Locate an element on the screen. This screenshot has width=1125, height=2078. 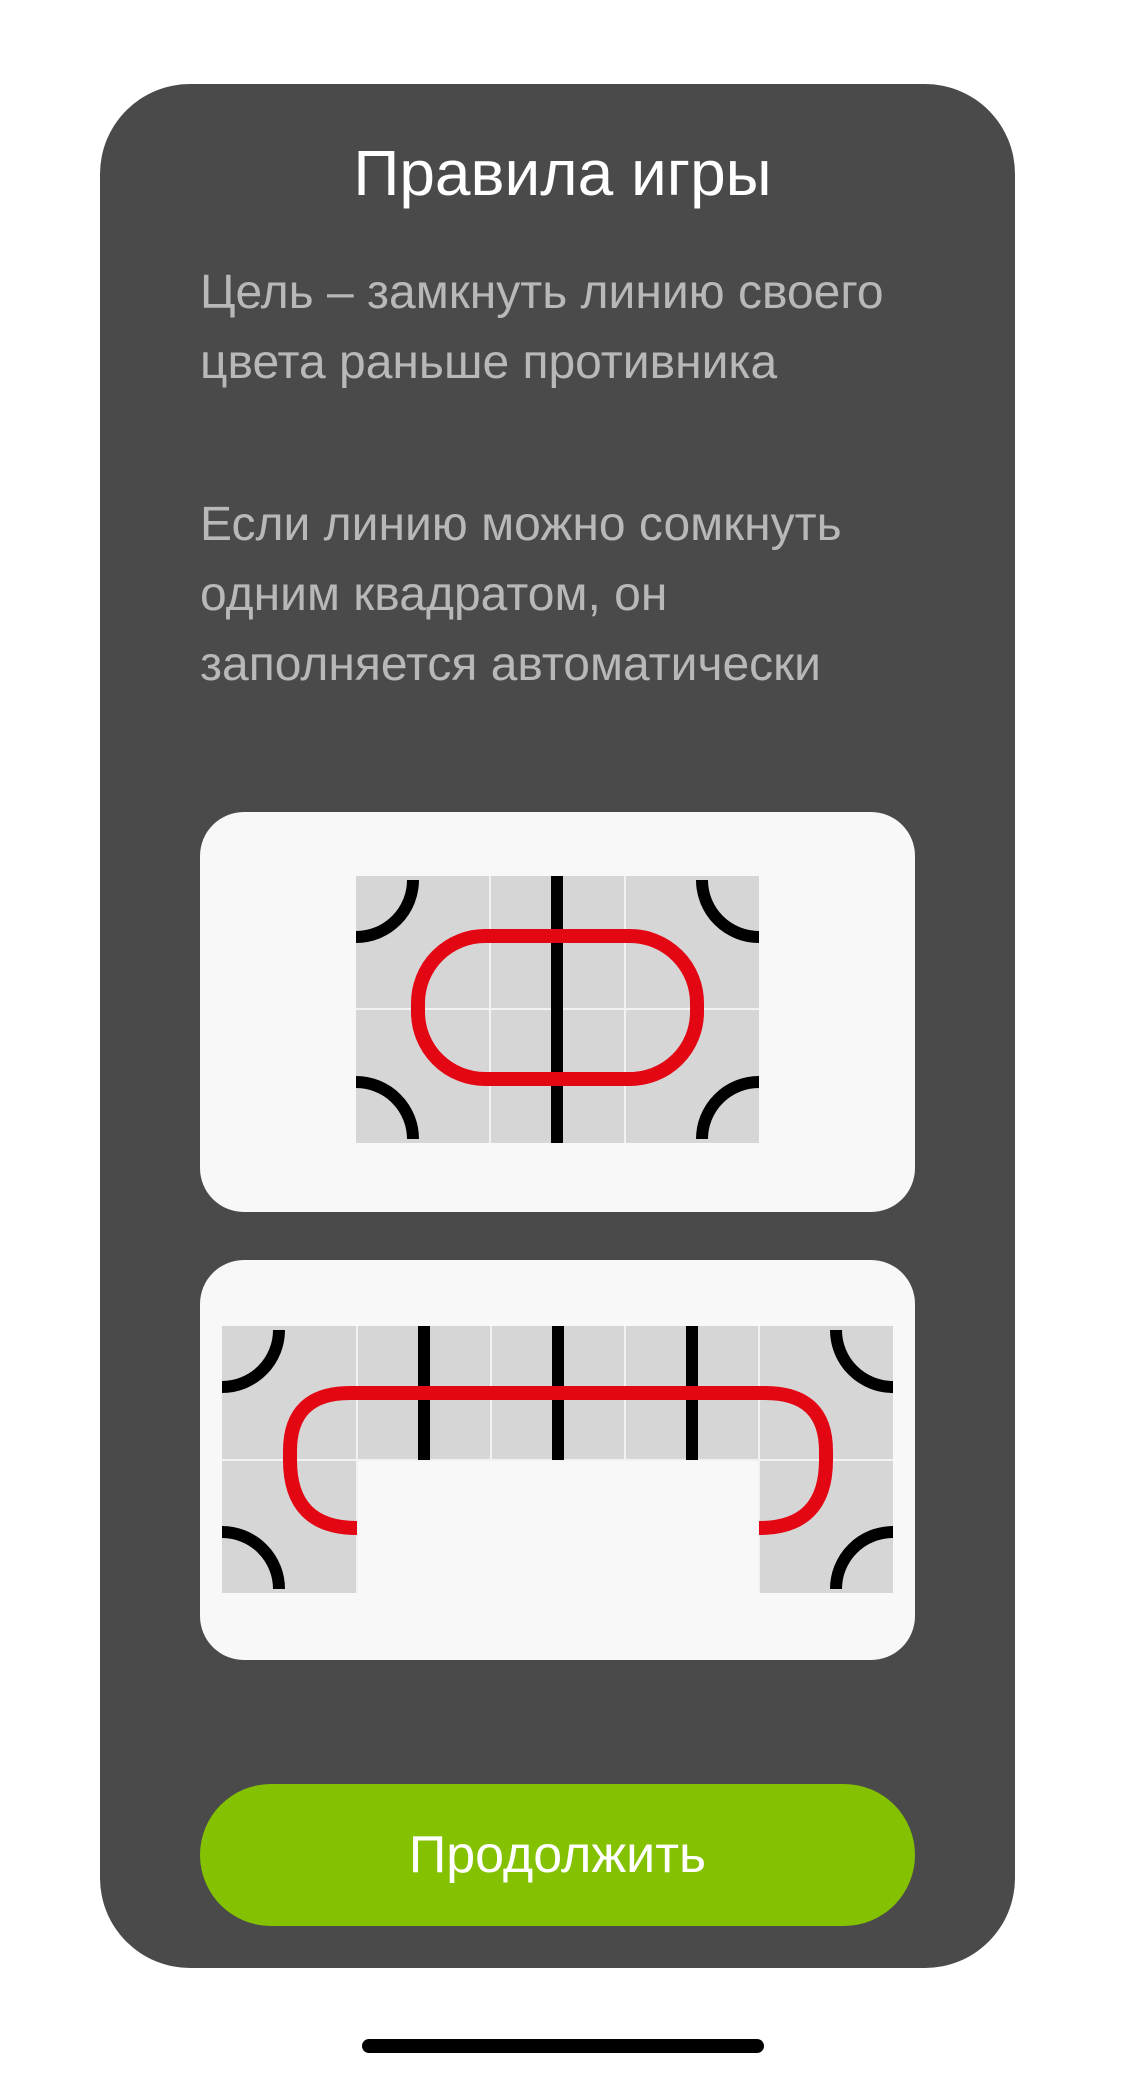
empty-gap is located at coordinates (558, 1528).